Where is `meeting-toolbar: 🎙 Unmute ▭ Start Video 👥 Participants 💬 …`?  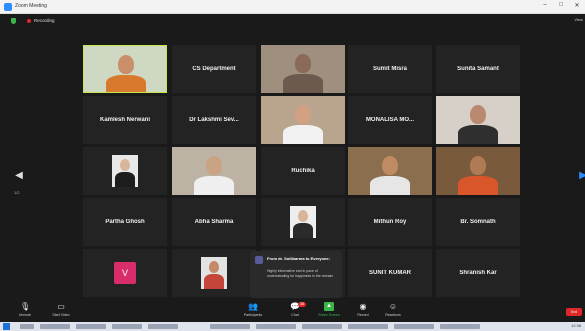
meeting-toolbar: 🎙 Unmute ▭ Start Video 👥 Participants 💬 … is located at coordinates (292, 311).